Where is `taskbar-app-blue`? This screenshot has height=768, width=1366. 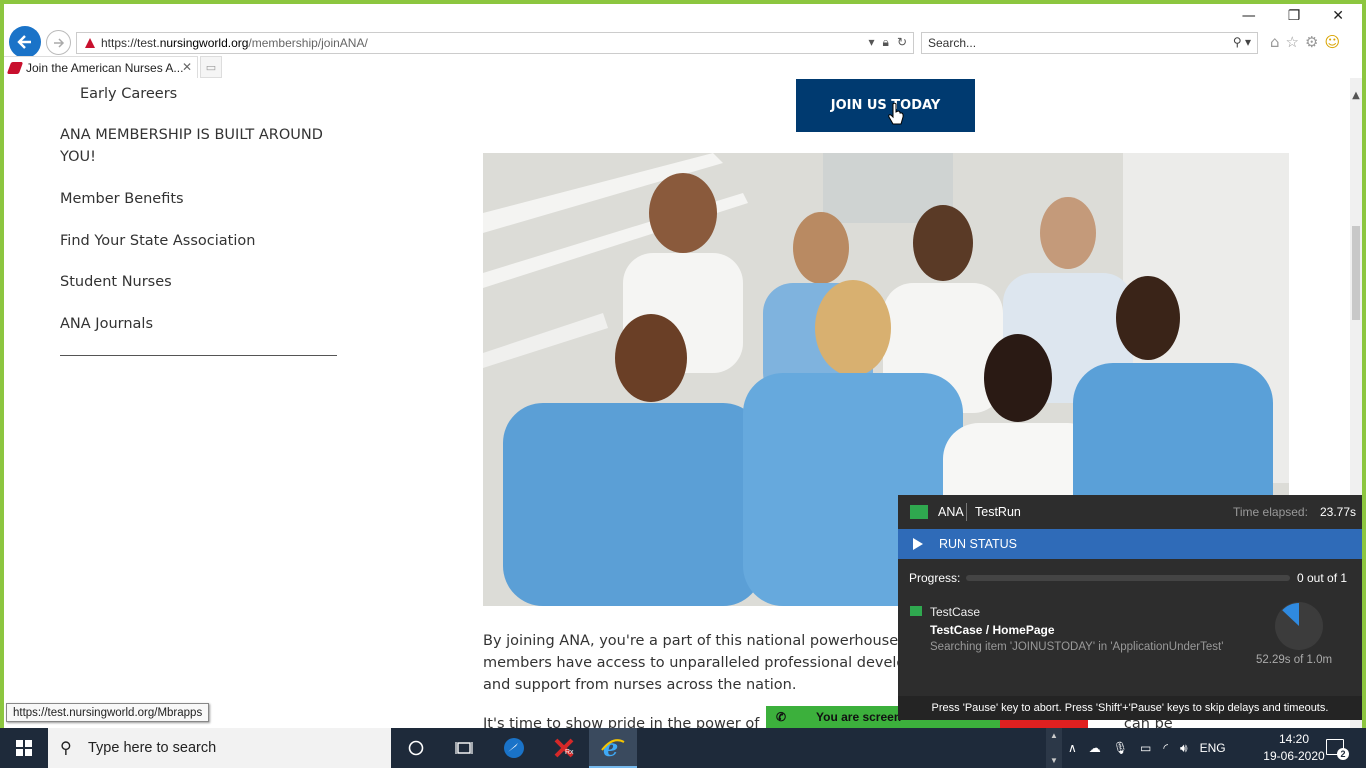
taskbar-app-blue is located at coordinates (514, 748).